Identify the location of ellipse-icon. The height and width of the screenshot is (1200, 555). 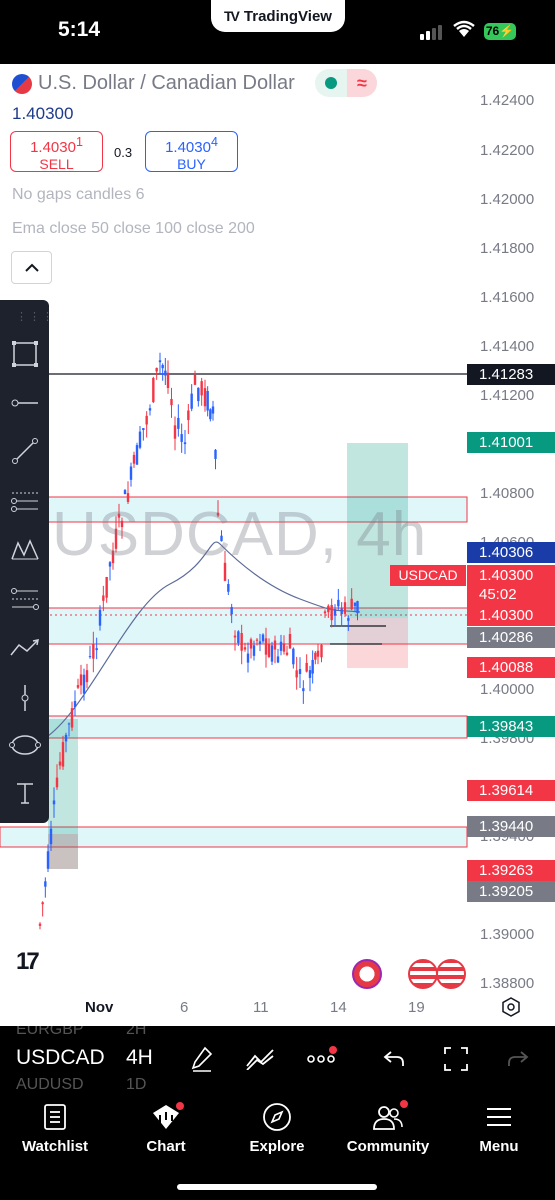
(24, 745).